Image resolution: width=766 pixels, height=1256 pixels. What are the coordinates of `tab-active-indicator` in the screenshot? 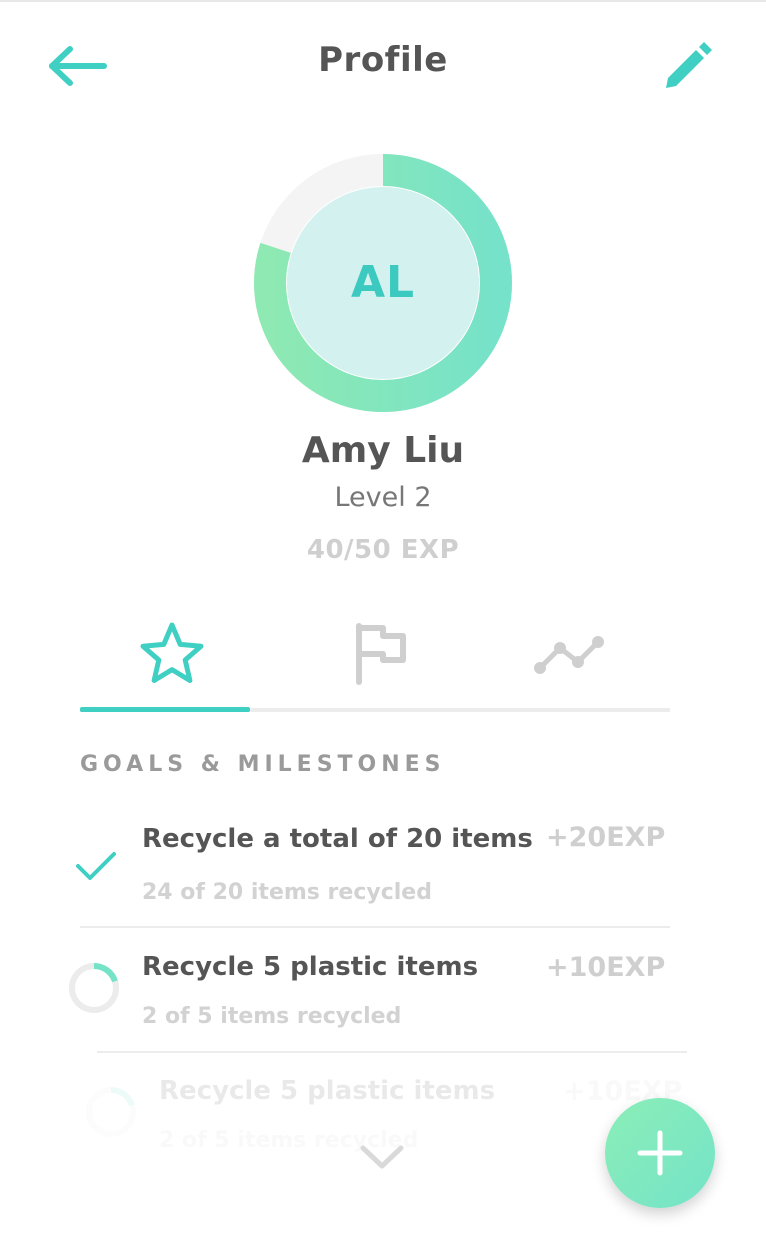 It's located at (165, 709).